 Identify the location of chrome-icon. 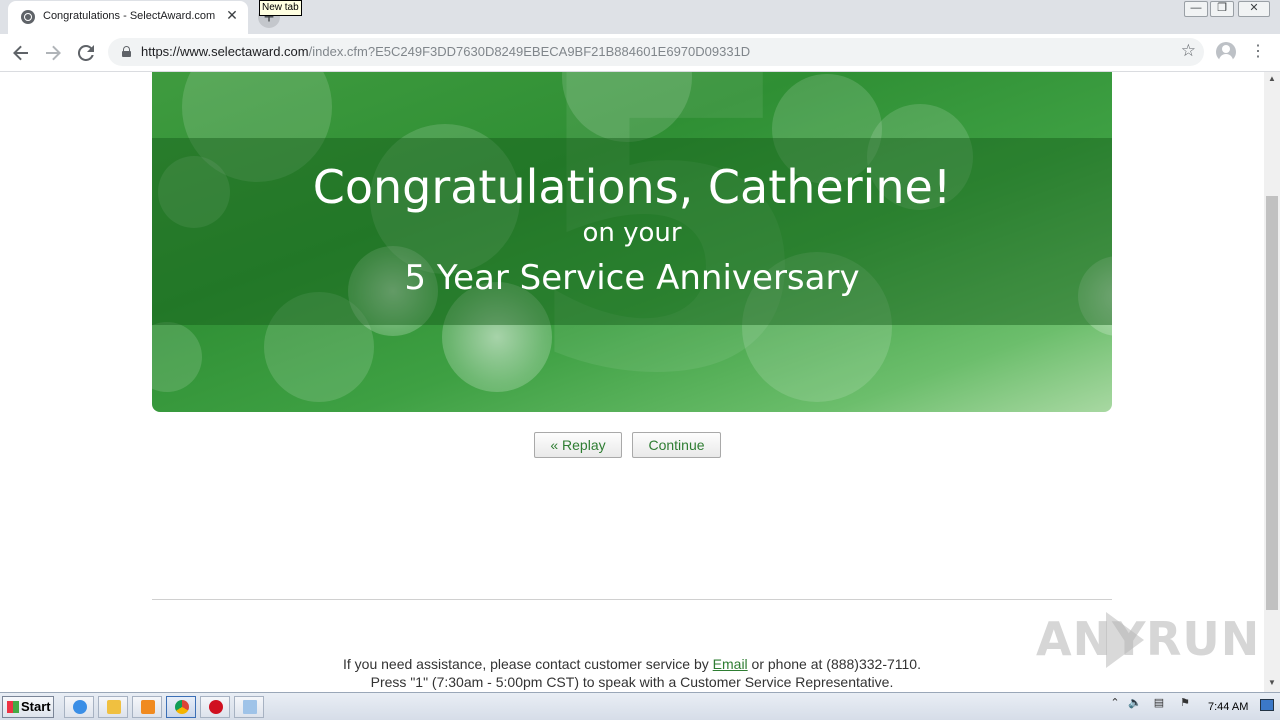
(182, 707).